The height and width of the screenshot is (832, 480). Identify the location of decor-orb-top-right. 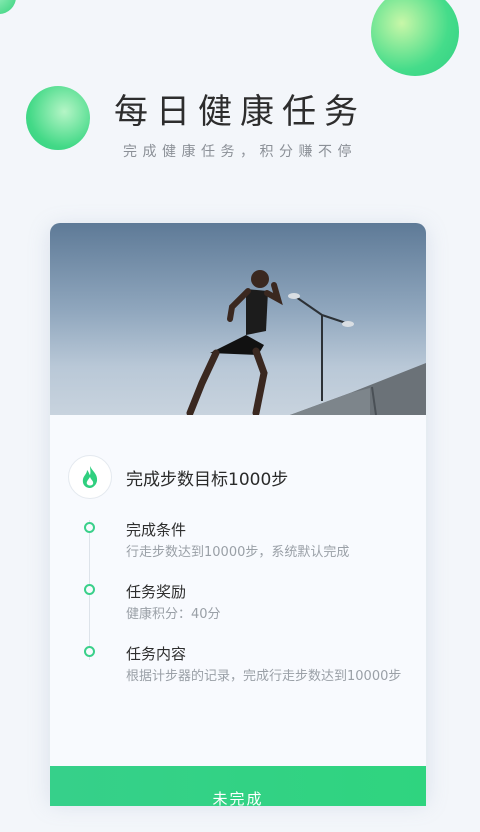
(415, 38).